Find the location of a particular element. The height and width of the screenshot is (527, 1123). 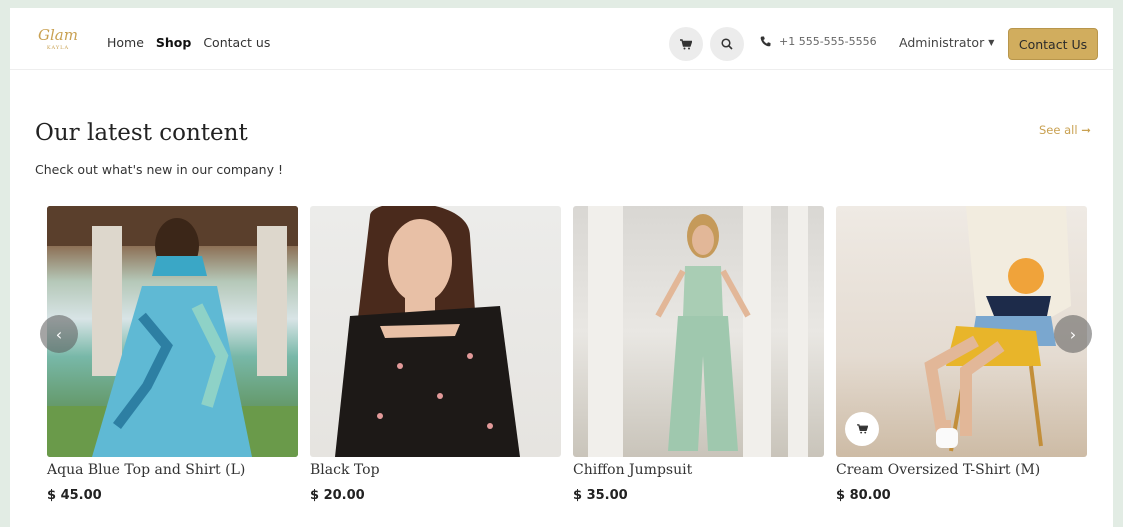

search-icon is located at coordinates (727, 44).